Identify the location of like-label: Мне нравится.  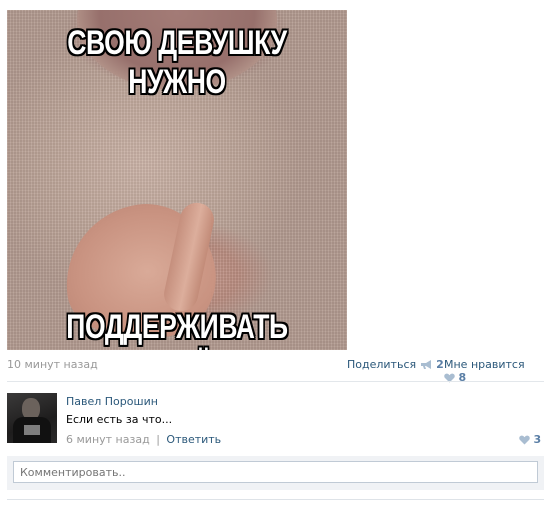
(484, 364).